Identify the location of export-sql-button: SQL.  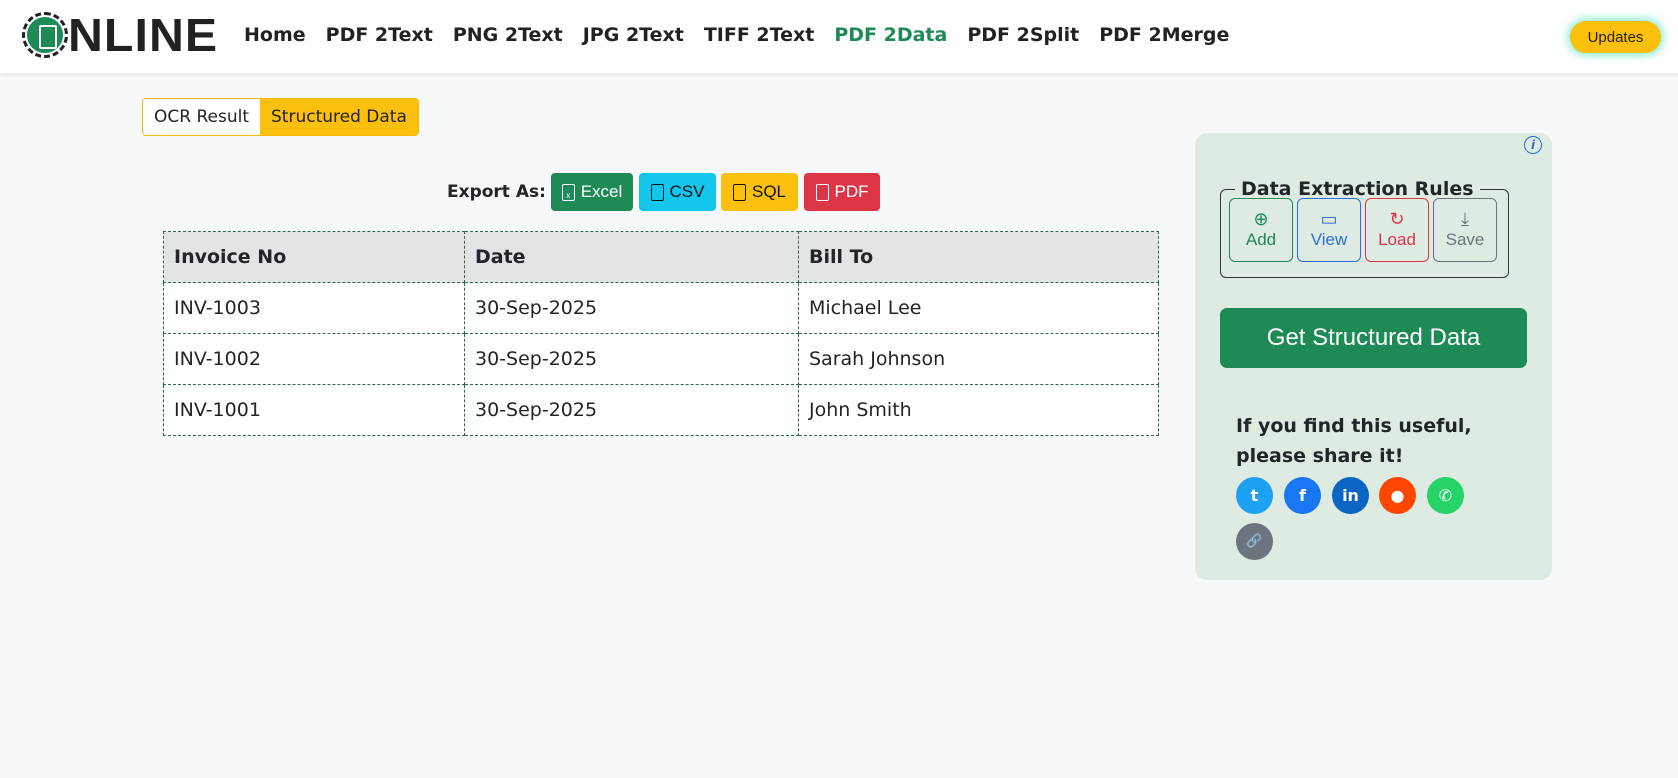
(759, 192).